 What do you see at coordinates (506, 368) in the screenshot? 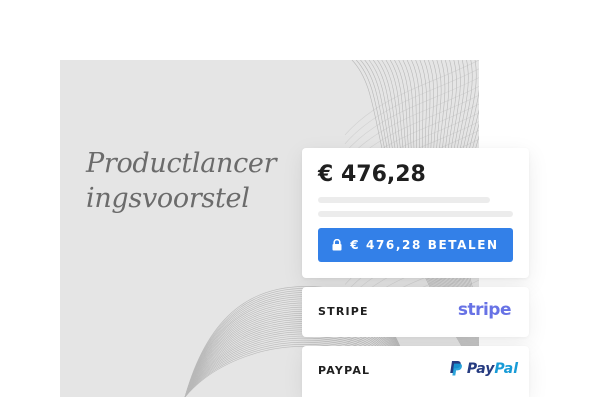
I see `paypal-wordmark-pal: Pal` at bounding box center [506, 368].